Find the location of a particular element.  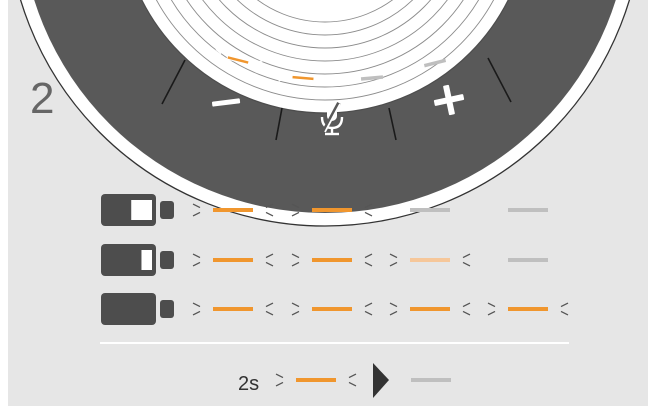

legend-led-blinking-bar is located at coordinates (316, 380).